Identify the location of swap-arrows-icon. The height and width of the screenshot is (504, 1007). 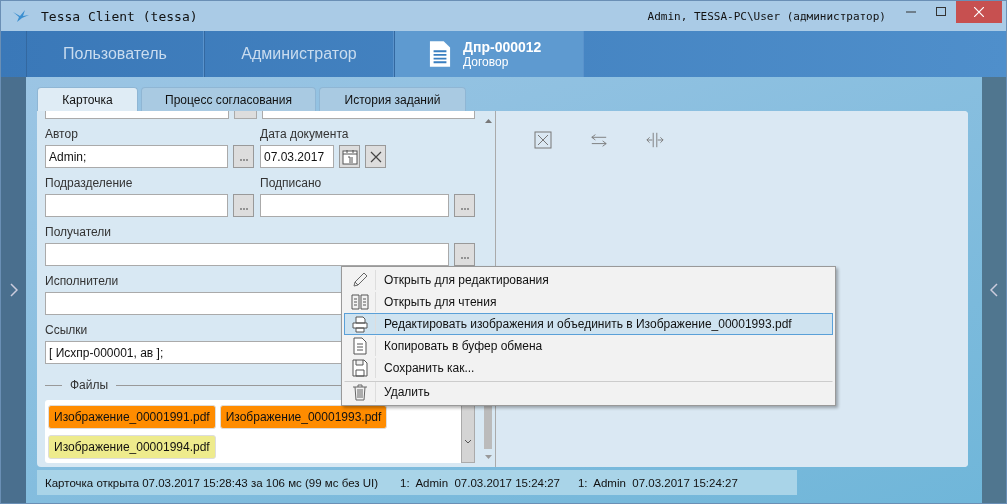
(599, 140).